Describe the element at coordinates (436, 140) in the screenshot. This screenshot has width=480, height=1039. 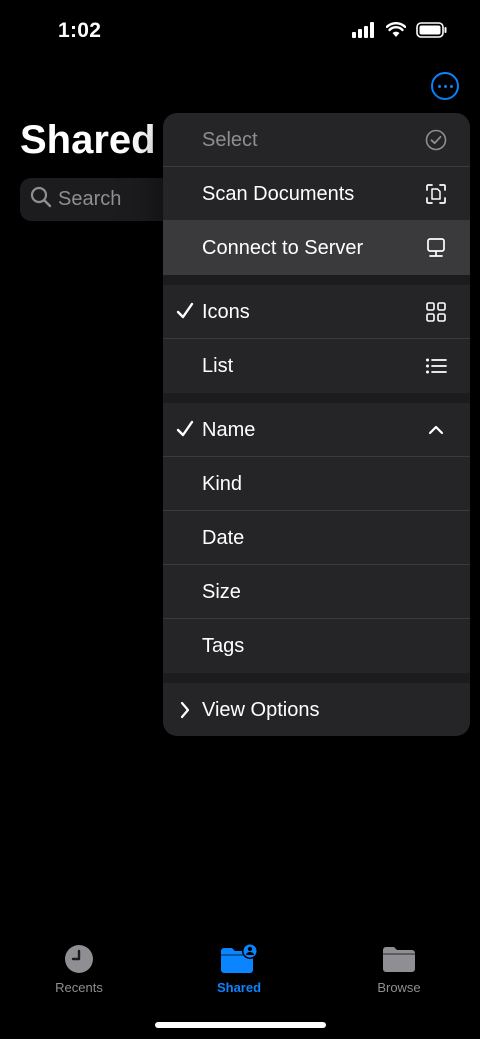
I see `checkmark-circle-icon` at that location.